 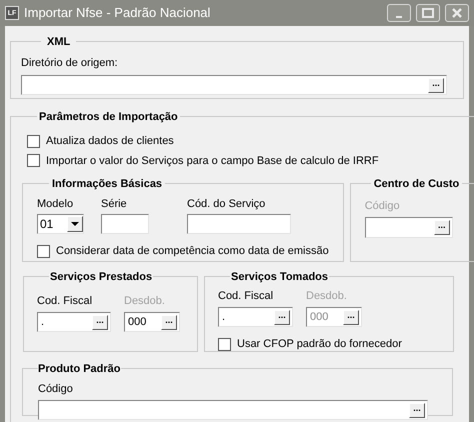 What do you see at coordinates (428, 13) in the screenshot?
I see `maximize-icon` at bounding box center [428, 13].